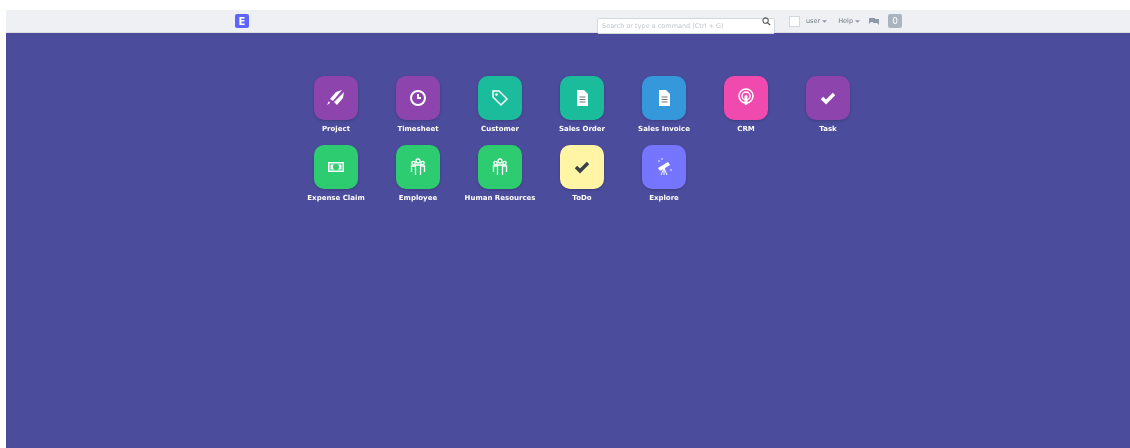  Describe the element at coordinates (766, 21) in the screenshot. I see `search-icon` at that location.